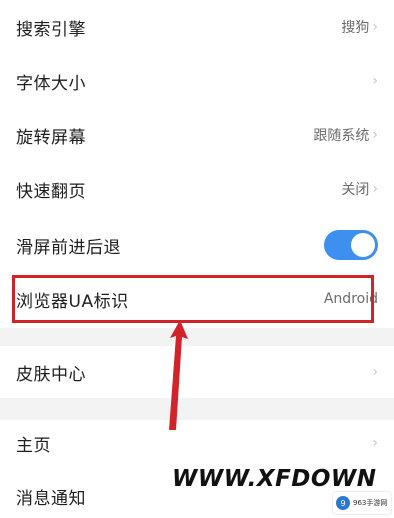 Image resolution: width=394 pixels, height=518 pixels. I want to click on site-logo-icon: 9, so click(343, 503).